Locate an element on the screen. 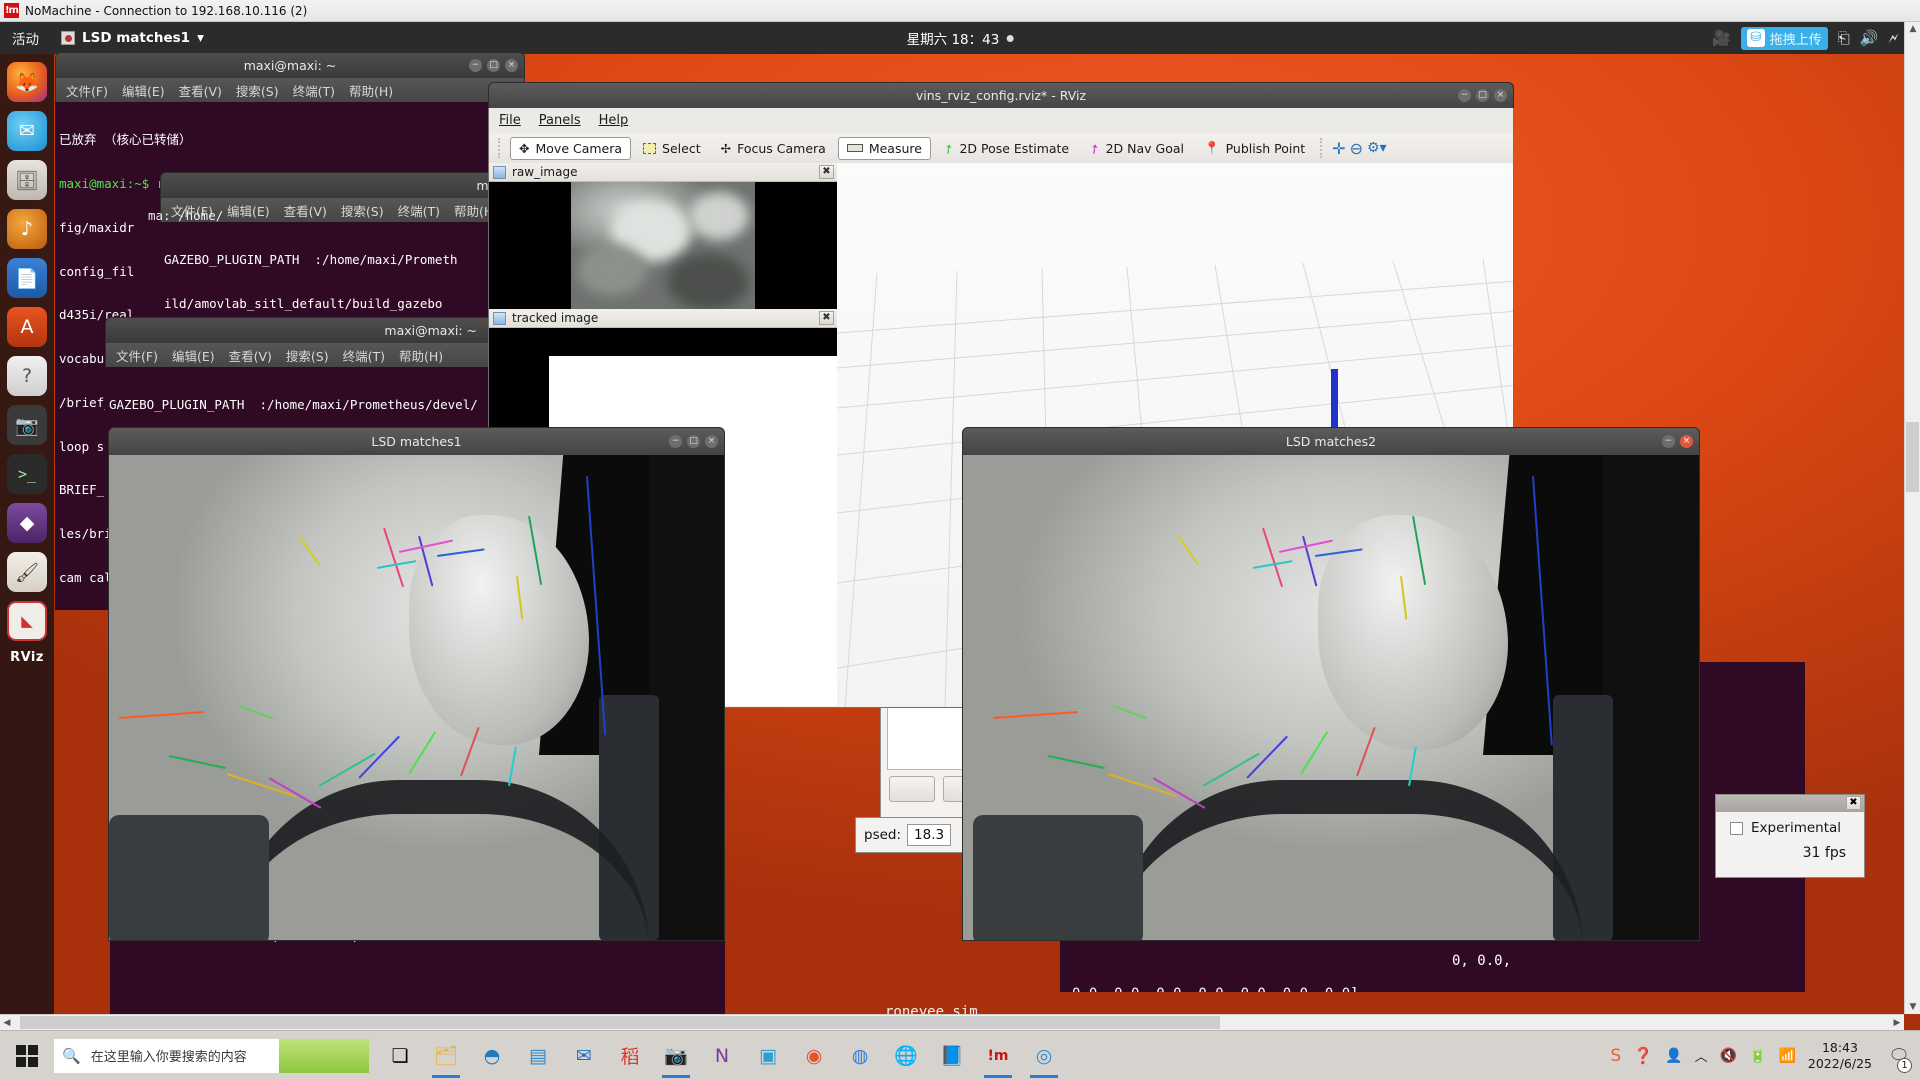 Image resolution: width=1920 pixels, height=1080 pixels. screencast-icon: 🎥 is located at coordinates (1721, 38).